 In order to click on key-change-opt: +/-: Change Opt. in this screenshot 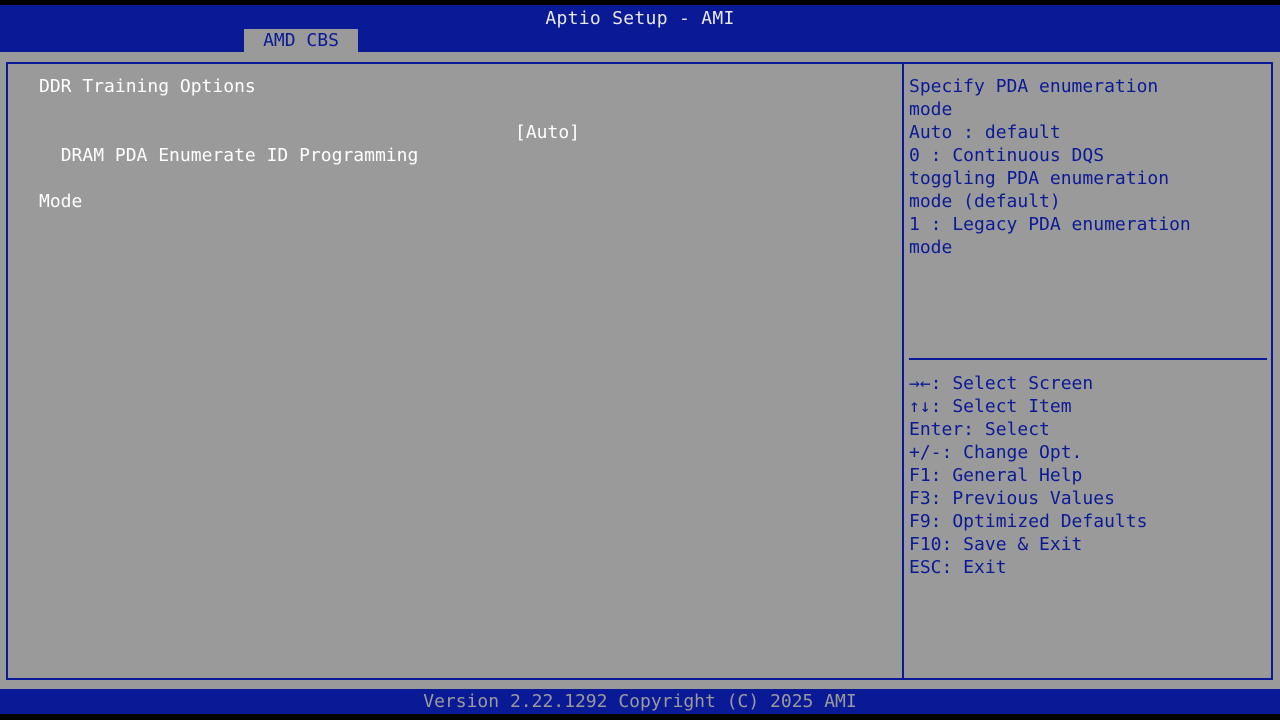, I will do `click(996, 452)`.